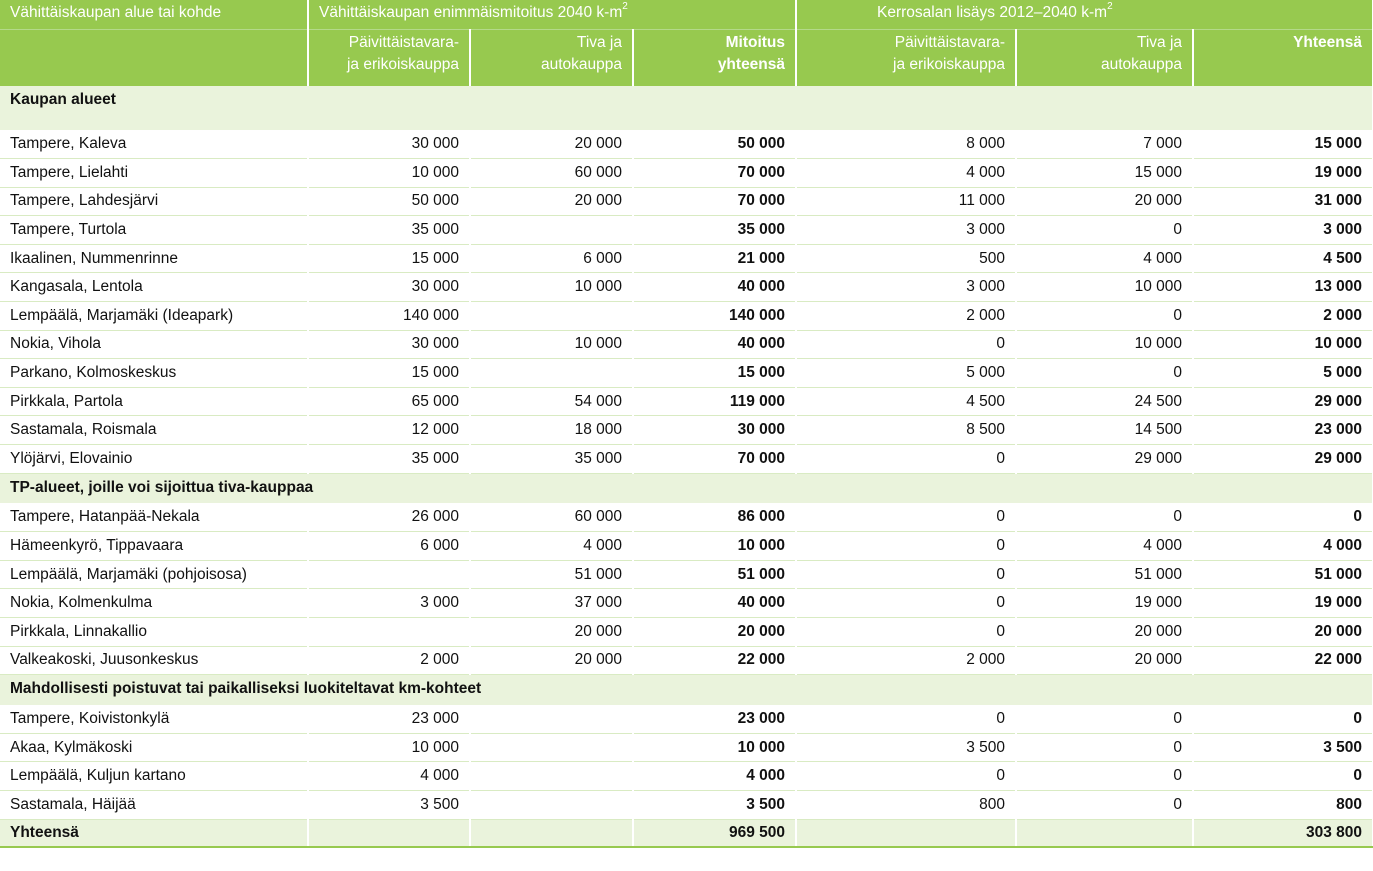 The image size is (1373, 871). What do you see at coordinates (154, 430) in the screenshot?
I see `row-area-name: Sastamala, Roismala` at bounding box center [154, 430].